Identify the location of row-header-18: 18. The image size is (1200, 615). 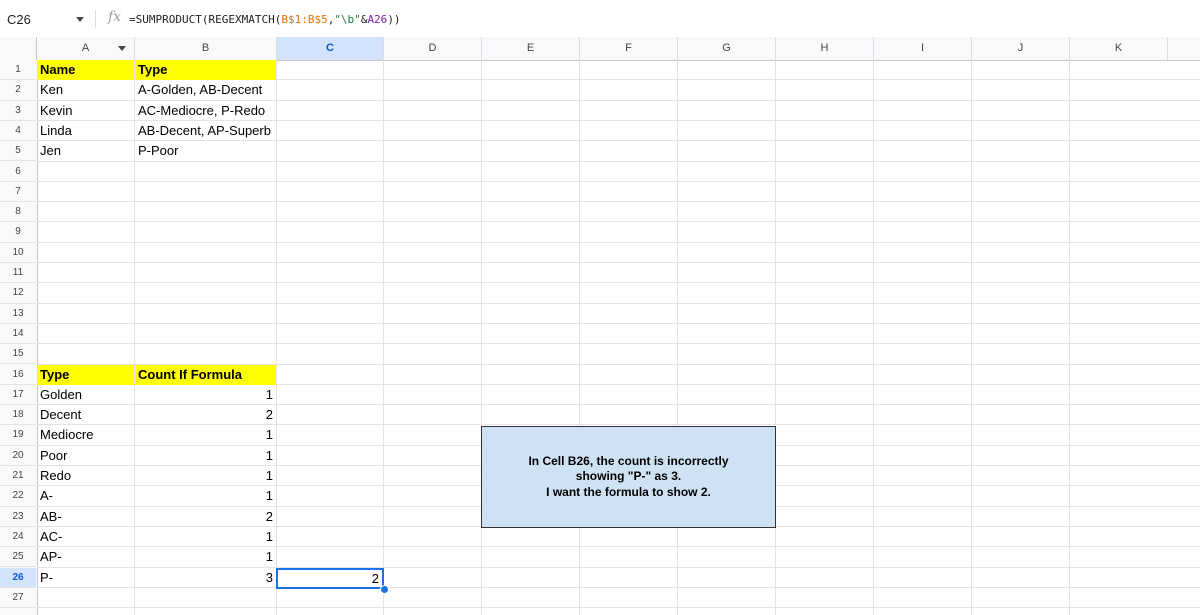
(18, 415).